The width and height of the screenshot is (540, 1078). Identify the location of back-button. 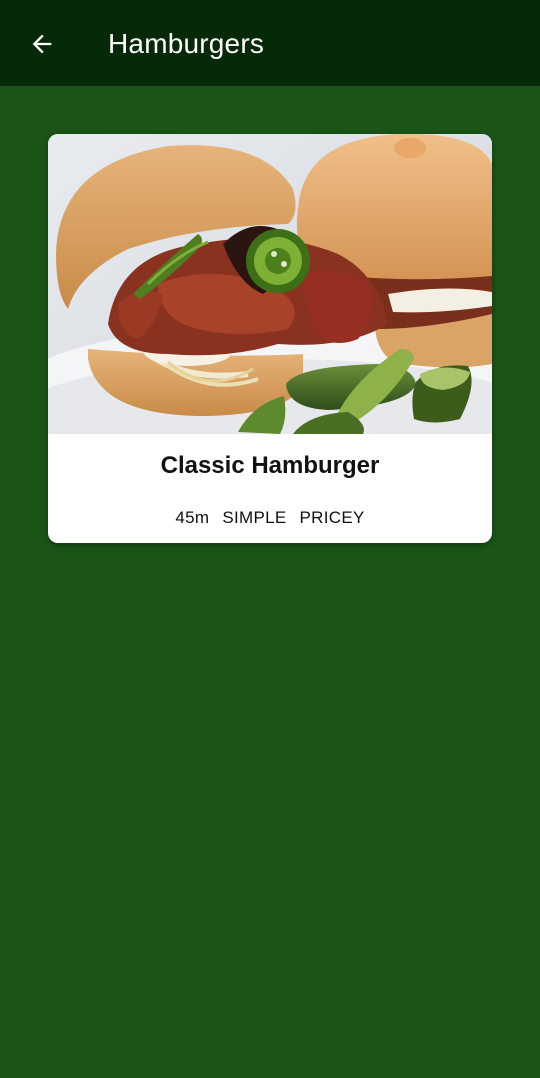
(42, 44).